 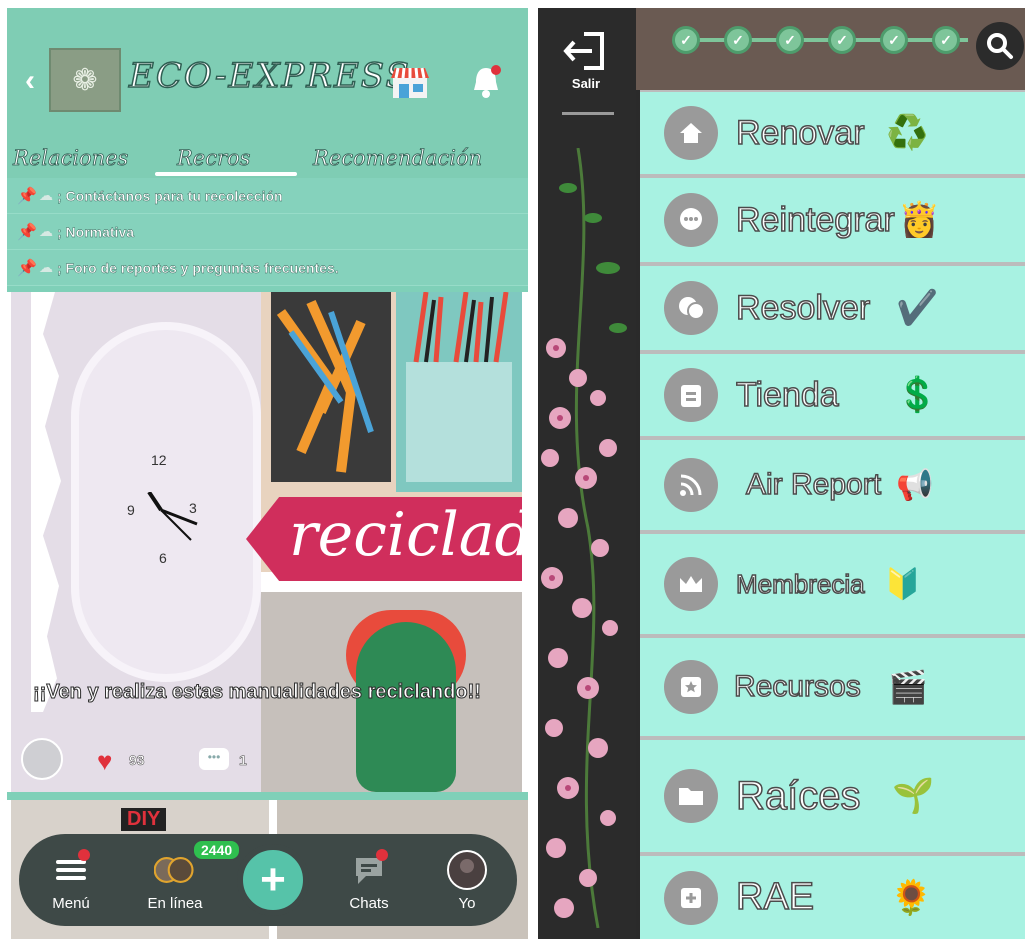 I want to click on pinned-item-text: ; Normativa, so click(x=96, y=231).